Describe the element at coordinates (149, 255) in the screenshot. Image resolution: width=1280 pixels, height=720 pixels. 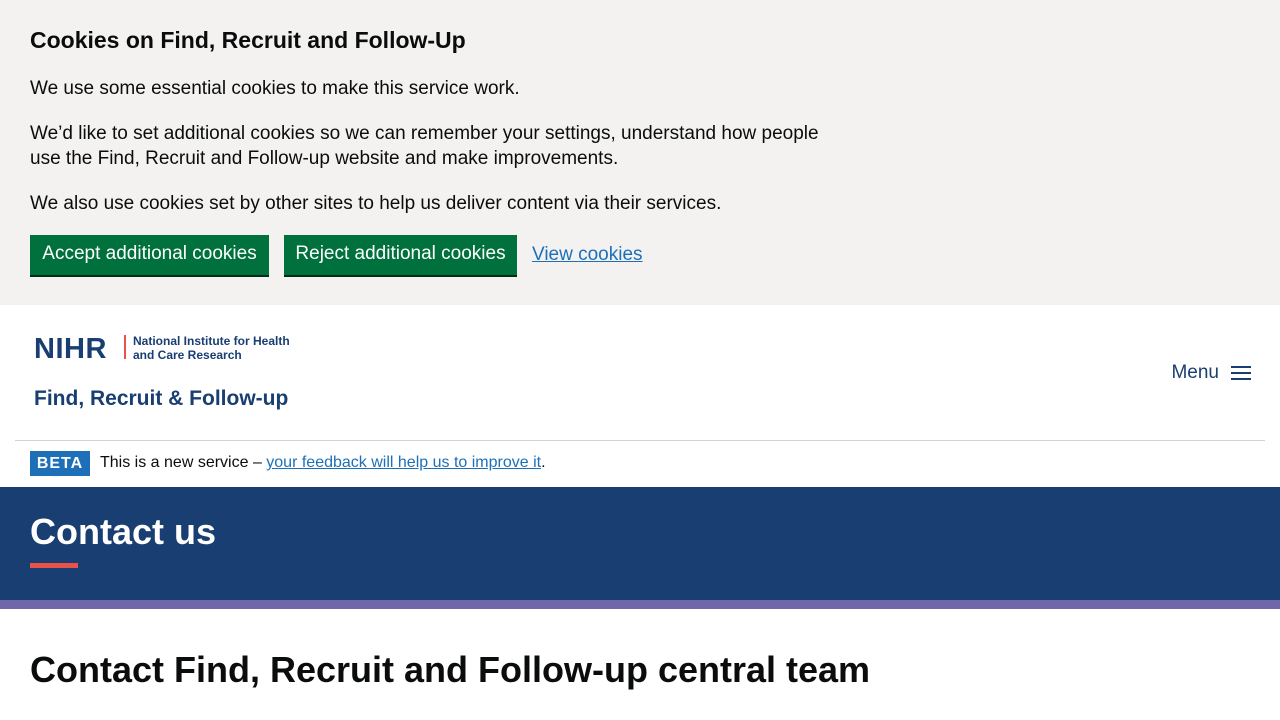
I see `accept-cookies-button: Accept additional cookies` at that location.